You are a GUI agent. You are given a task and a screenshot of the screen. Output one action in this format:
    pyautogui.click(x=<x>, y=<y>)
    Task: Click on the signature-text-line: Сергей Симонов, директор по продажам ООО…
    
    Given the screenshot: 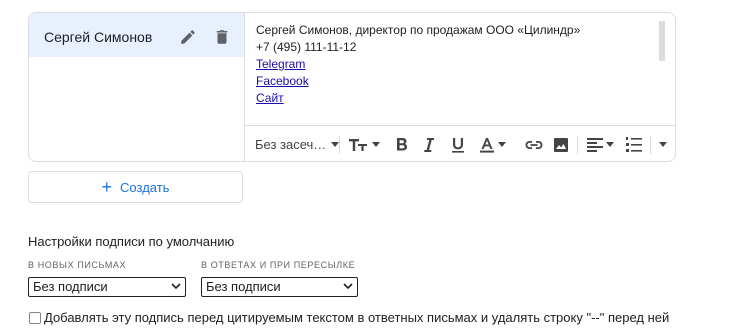 What is the action you would take?
    pyautogui.click(x=418, y=30)
    